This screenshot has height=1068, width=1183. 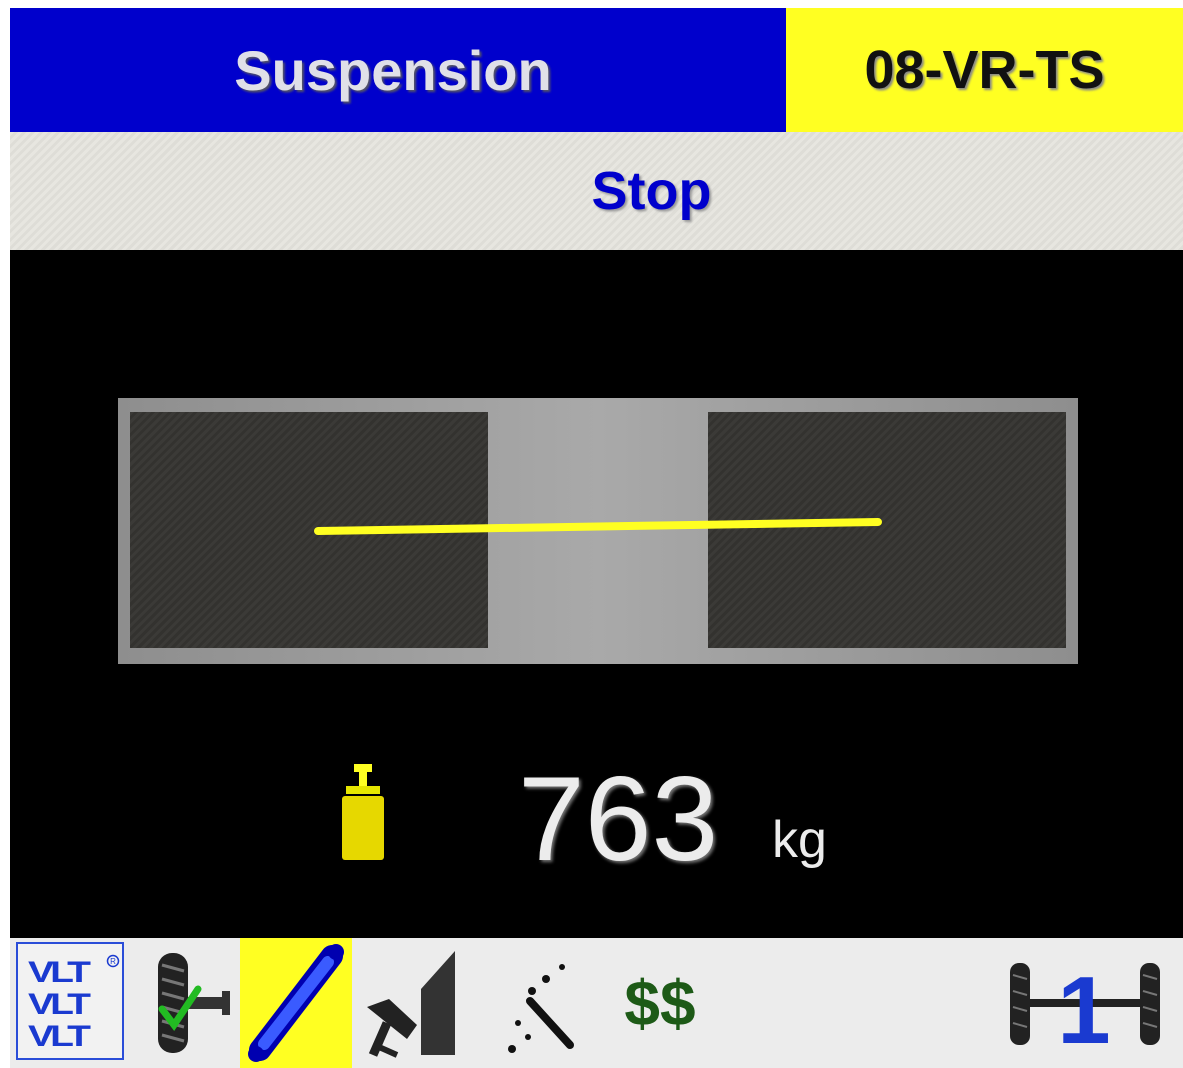 I want to click on tyre-check-button, so click(x=192, y=1003).